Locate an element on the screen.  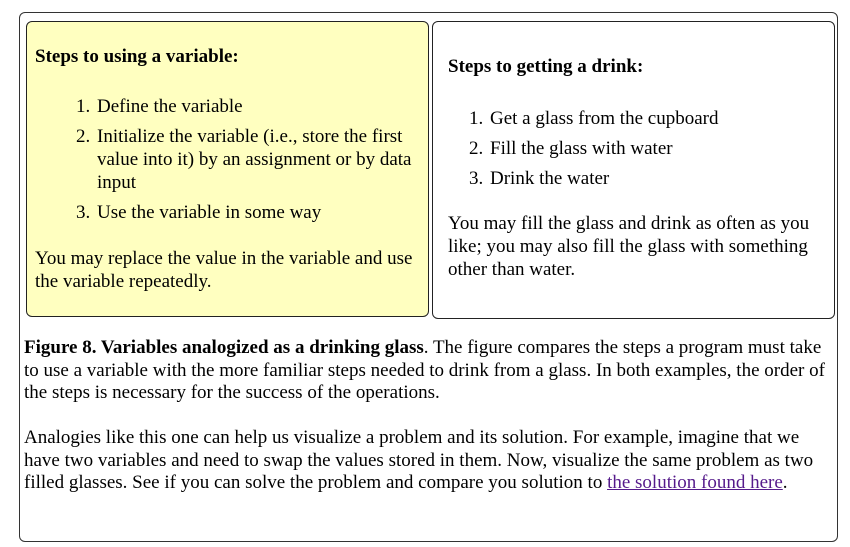
solution-link: the solution found here is located at coordinates (695, 482).